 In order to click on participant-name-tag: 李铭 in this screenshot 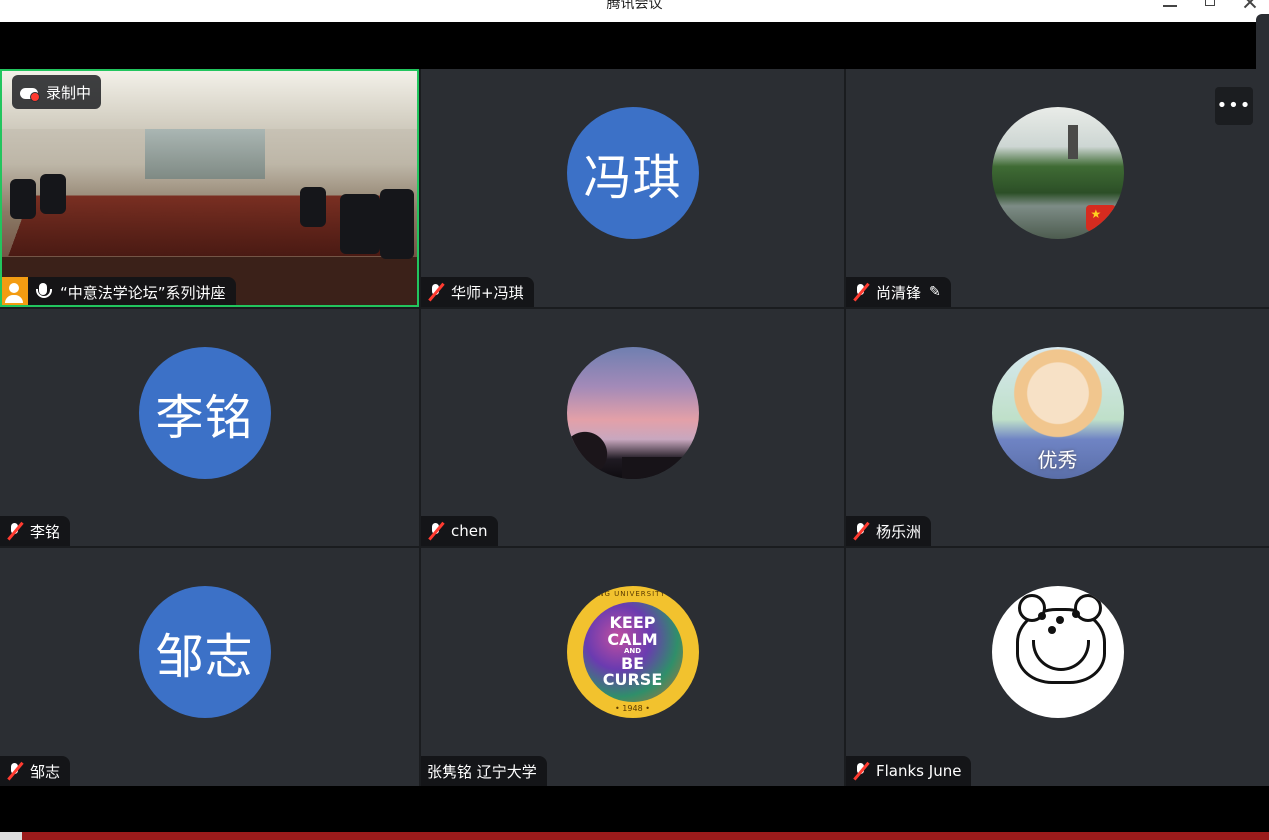, I will do `click(35, 531)`.